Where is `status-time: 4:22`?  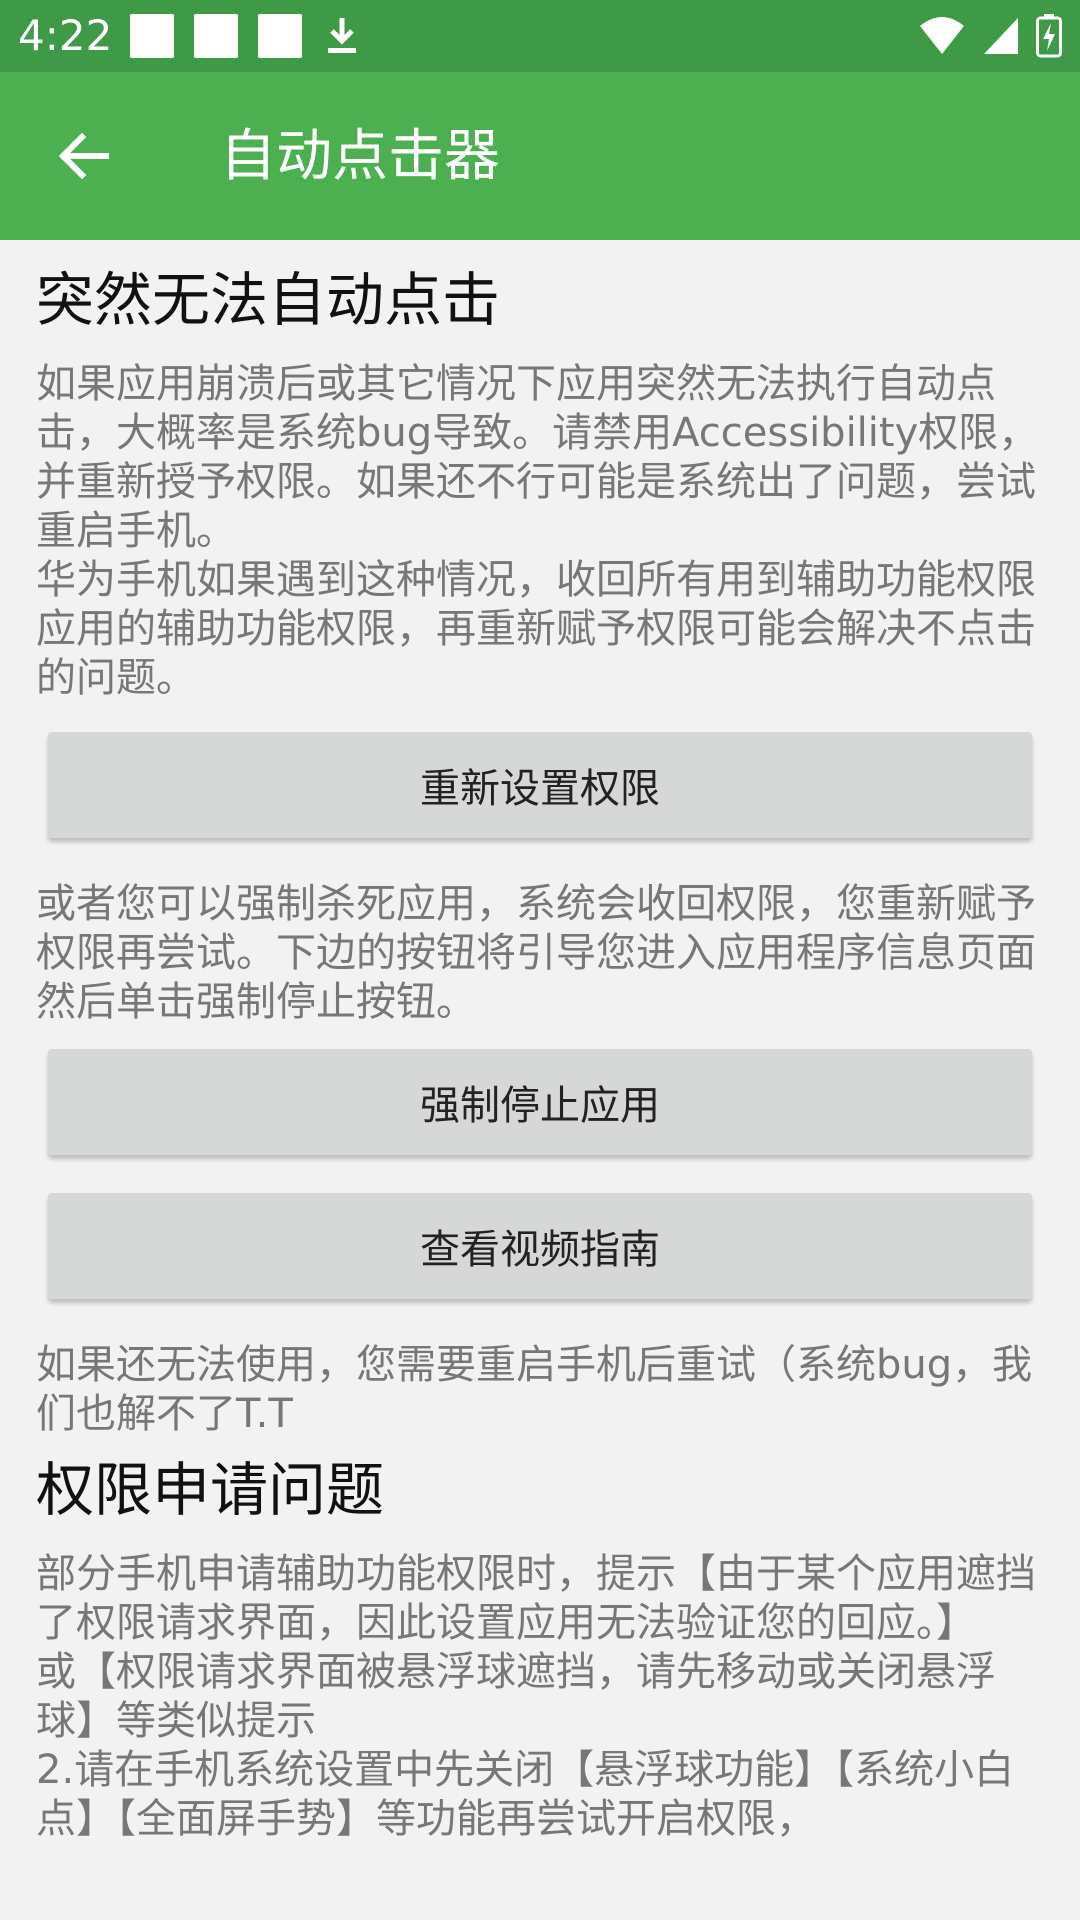 status-time: 4:22 is located at coordinates (65, 35).